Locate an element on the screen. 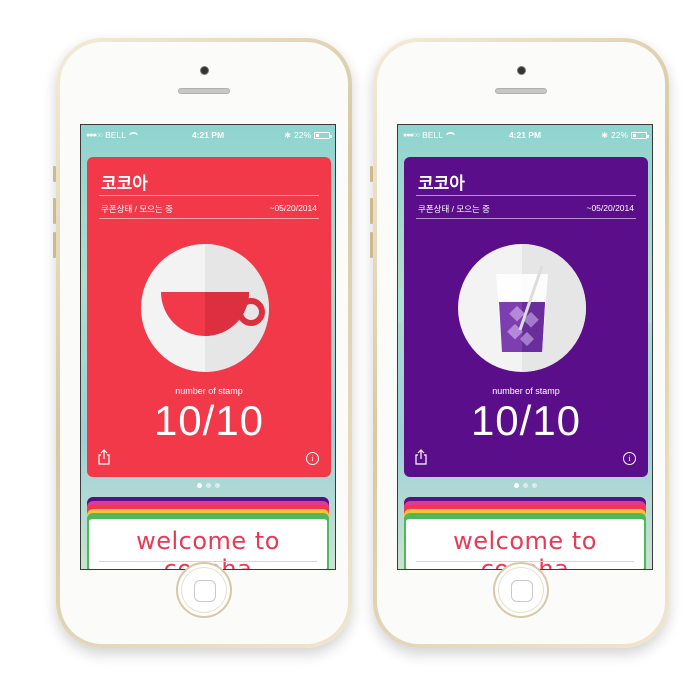  coffee-cup-icon is located at coordinates (213, 314).